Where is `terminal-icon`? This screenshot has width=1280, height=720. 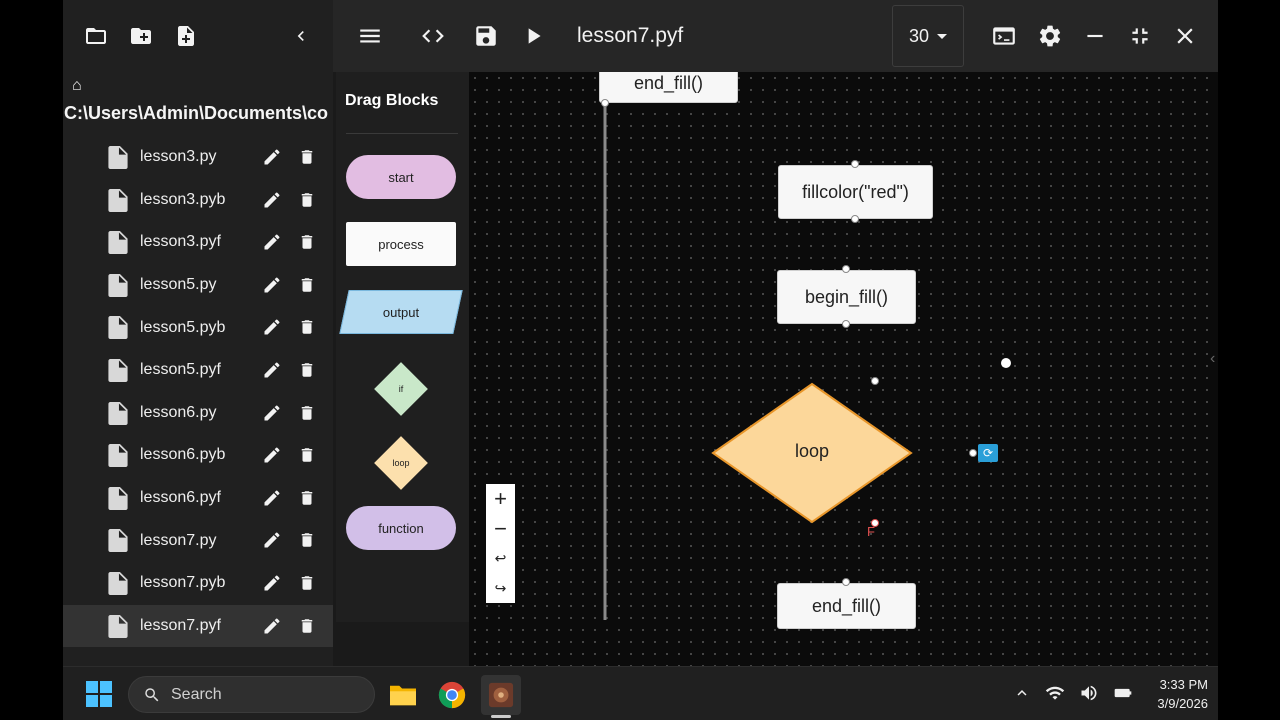
terminal-icon is located at coordinates (1004, 36).